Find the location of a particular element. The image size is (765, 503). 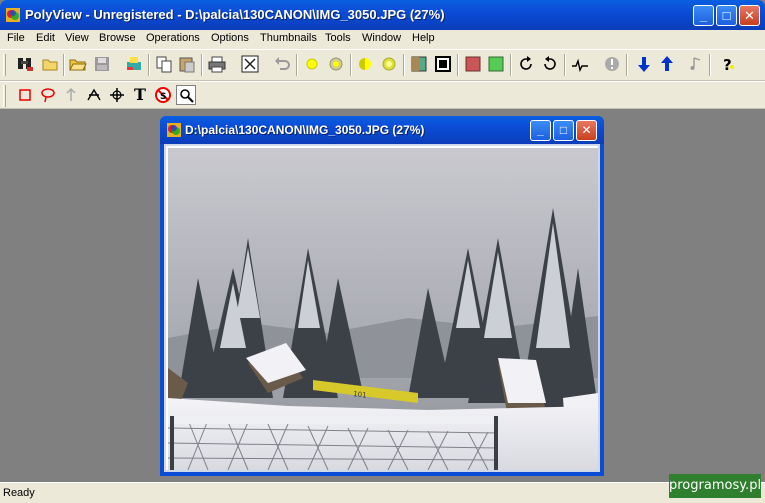

zoom-icon is located at coordinates (186, 95).